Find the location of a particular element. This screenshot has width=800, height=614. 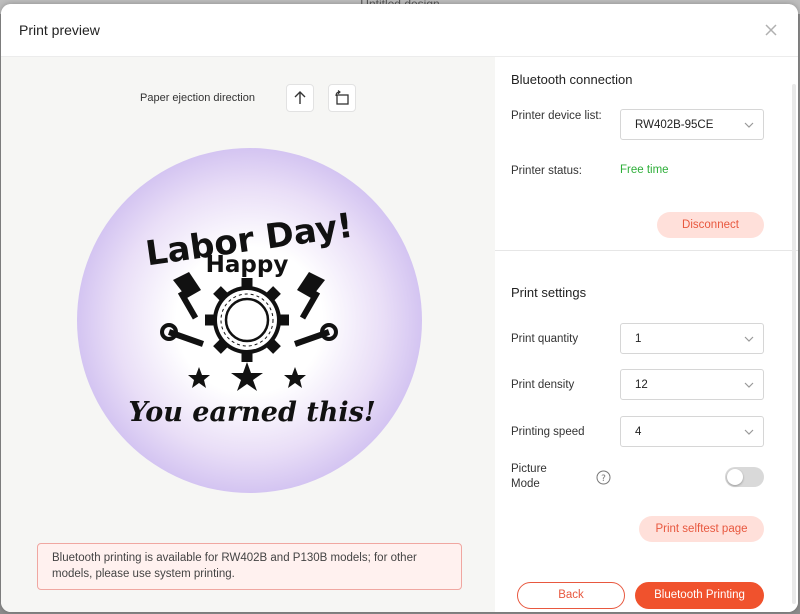

labor-day-artwork: Labor Day! Happy You earned this! is located at coordinates (251, 317).